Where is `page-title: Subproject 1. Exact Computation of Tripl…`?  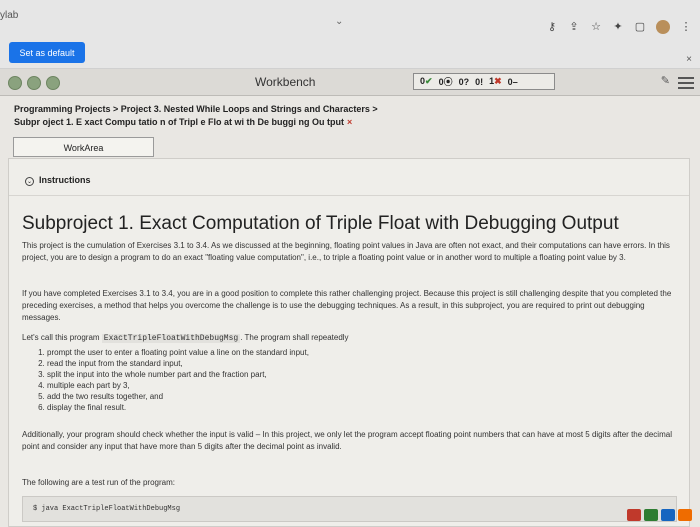 page-title: Subproject 1. Exact Computation of Tripl… is located at coordinates (320, 223).